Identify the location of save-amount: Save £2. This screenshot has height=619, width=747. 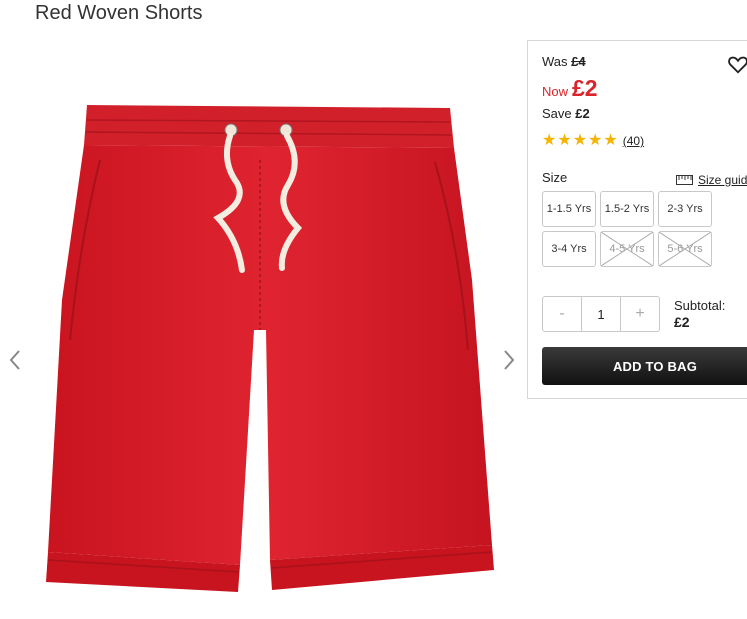
(566, 113).